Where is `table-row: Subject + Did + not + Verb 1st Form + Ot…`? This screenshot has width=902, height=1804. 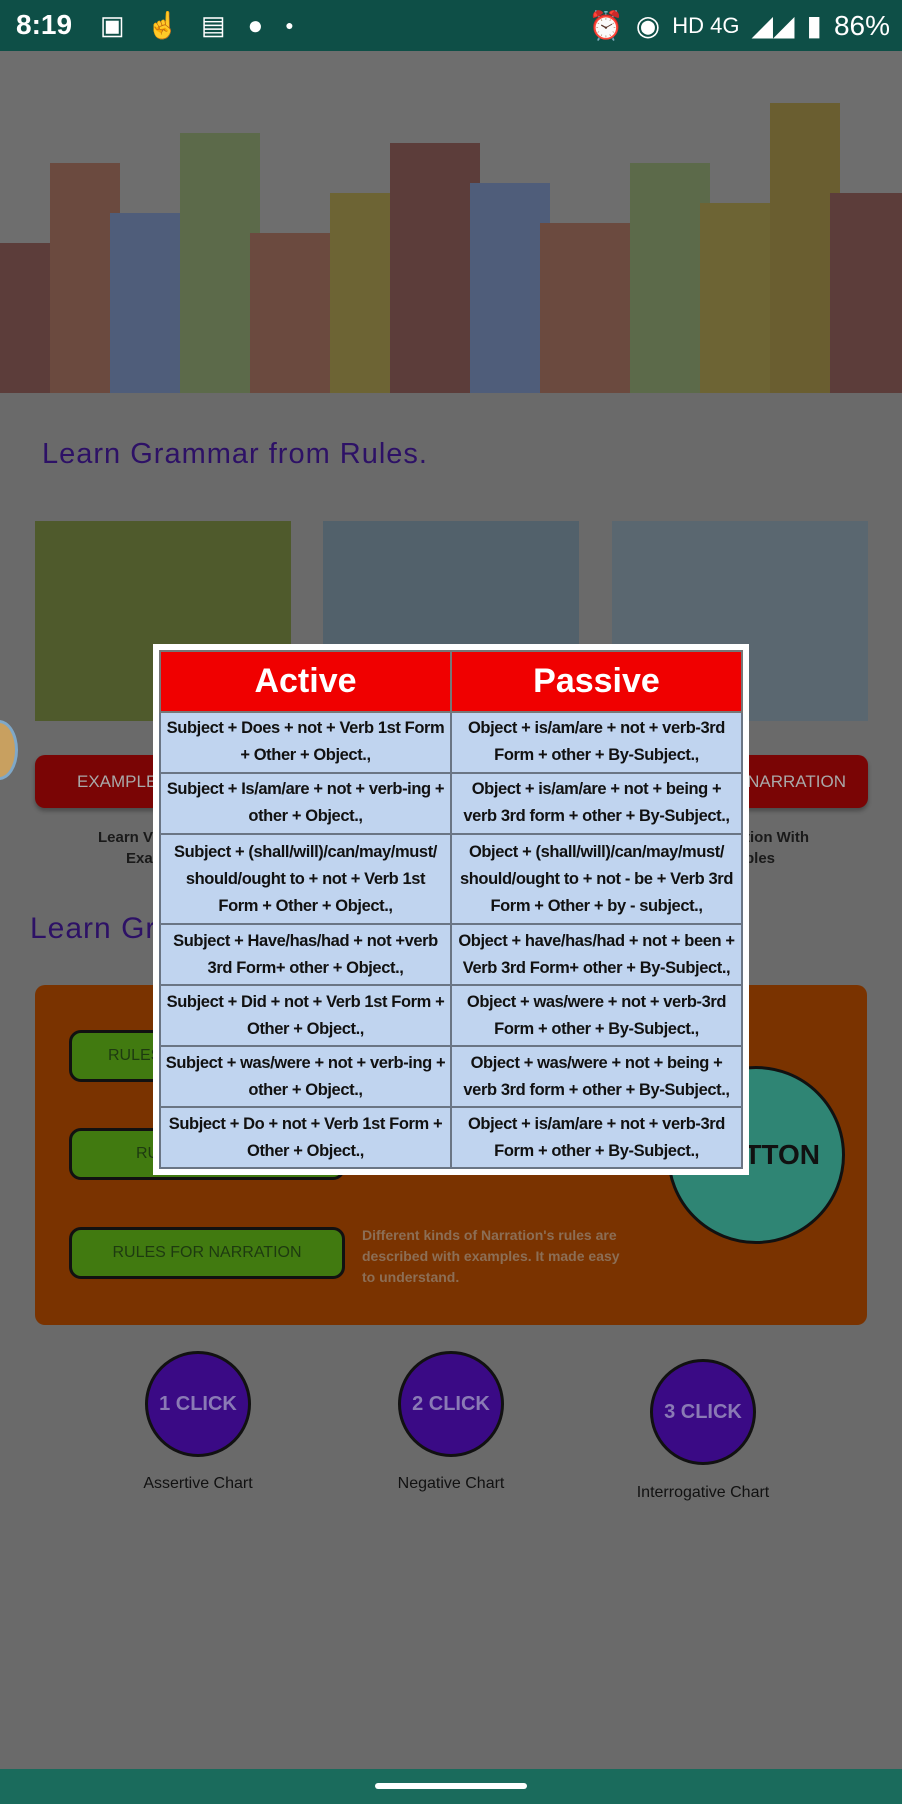 table-row: Subject + Did + not + Verb 1st Form + Ot… is located at coordinates (451, 1016).